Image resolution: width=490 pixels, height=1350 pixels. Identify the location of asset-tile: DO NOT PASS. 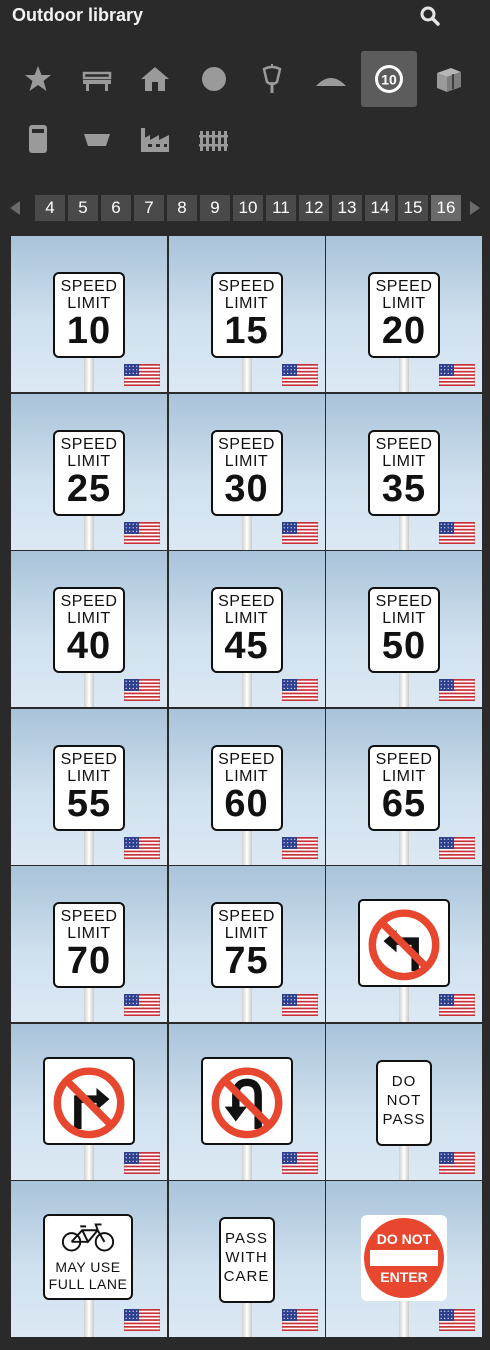
(404, 1101).